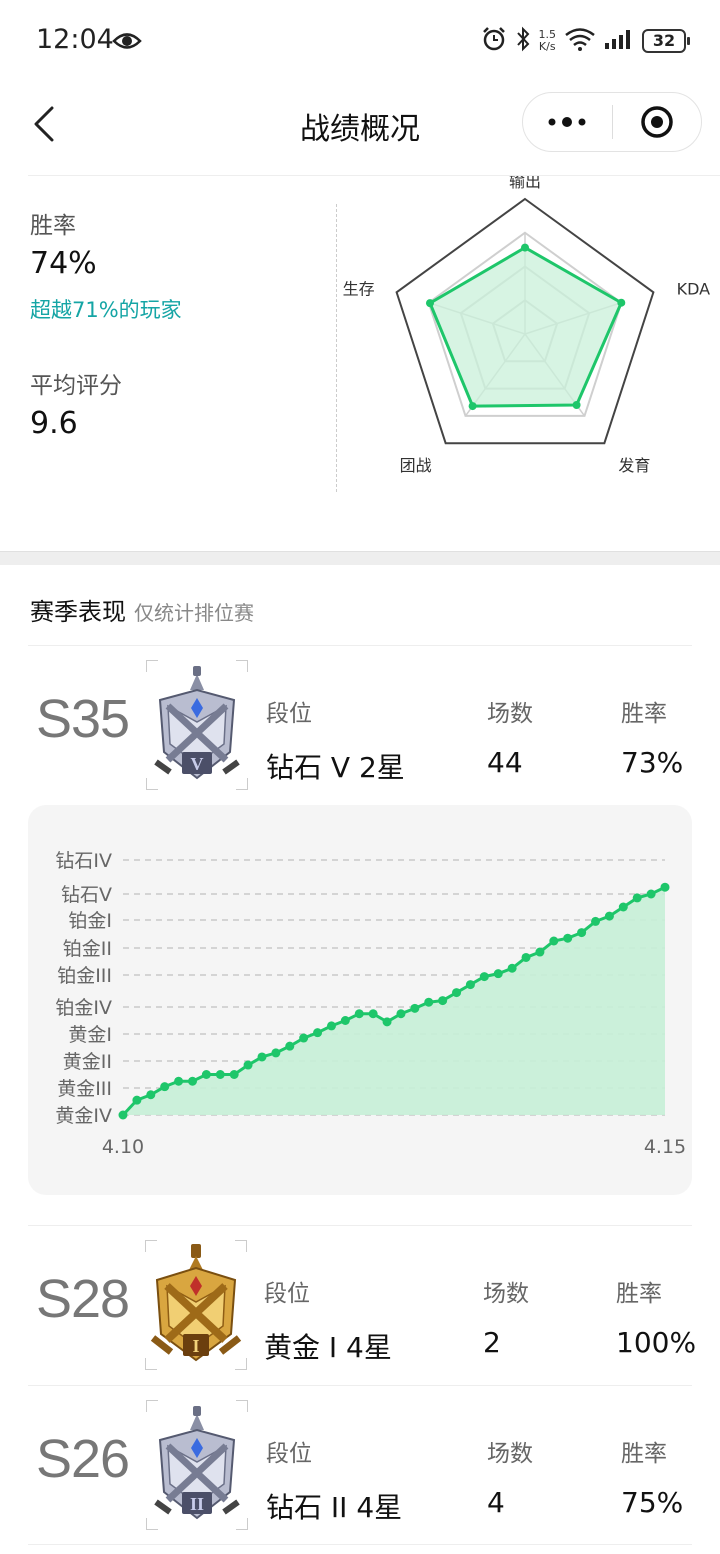  What do you see at coordinates (84, 1089) in the screenshot?
I see `y-tick-label: 黄金III` at bounding box center [84, 1089].